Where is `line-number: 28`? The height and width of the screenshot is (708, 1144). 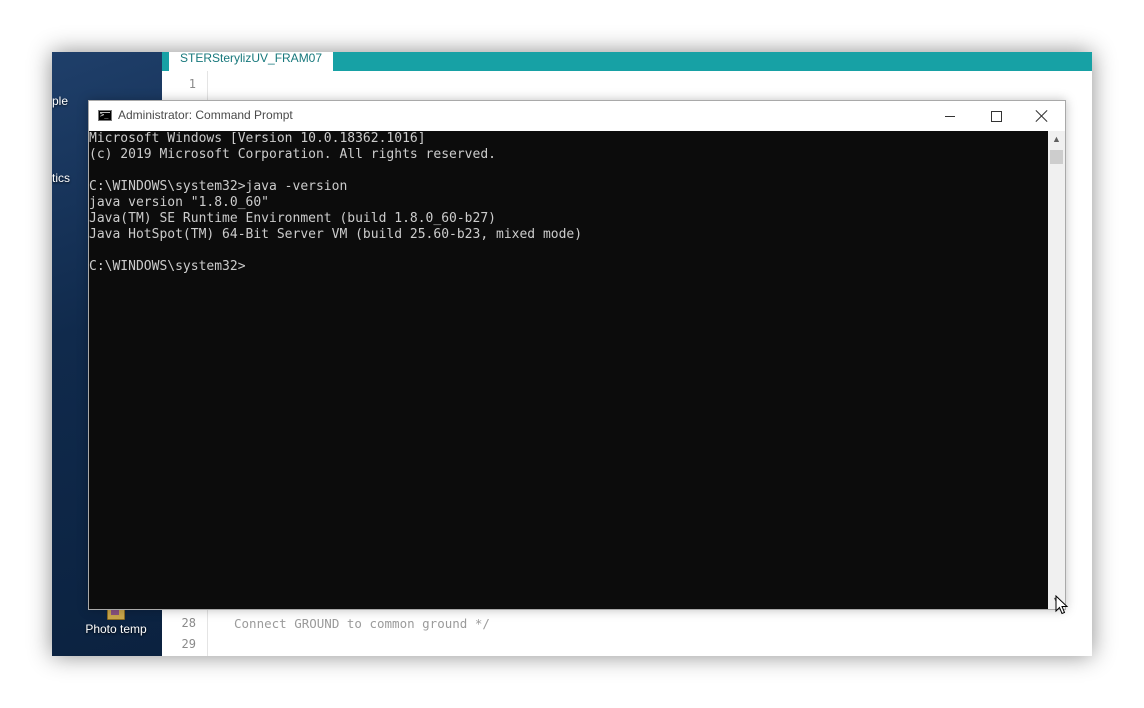
line-number: 28 is located at coordinates (188, 623).